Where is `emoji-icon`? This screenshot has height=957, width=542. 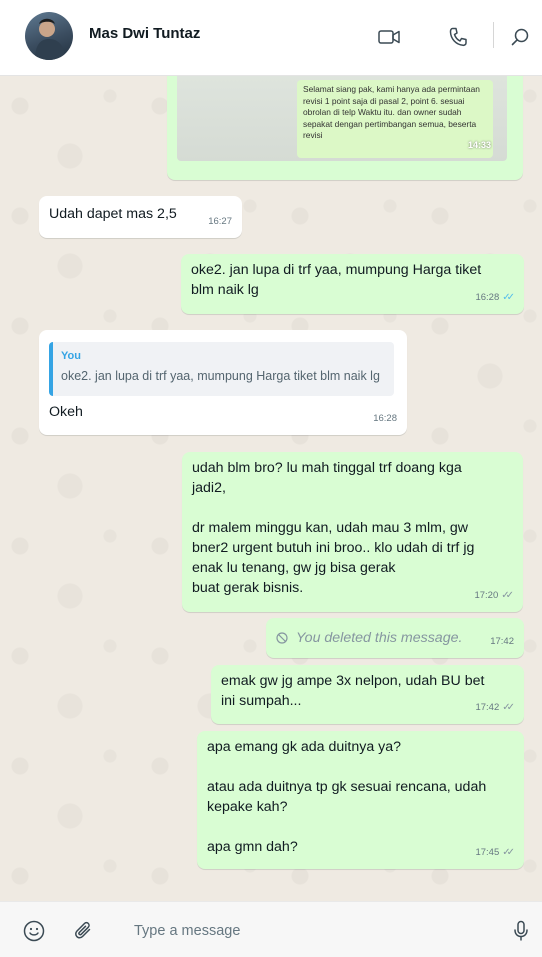
emoji-icon is located at coordinates (34, 931).